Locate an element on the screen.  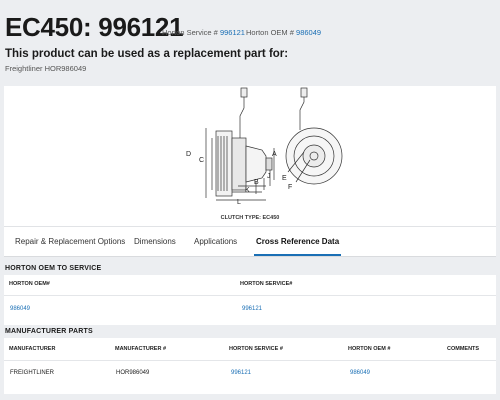
horton-oem-label: Horton OEM # is located at coordinates (270, 32).